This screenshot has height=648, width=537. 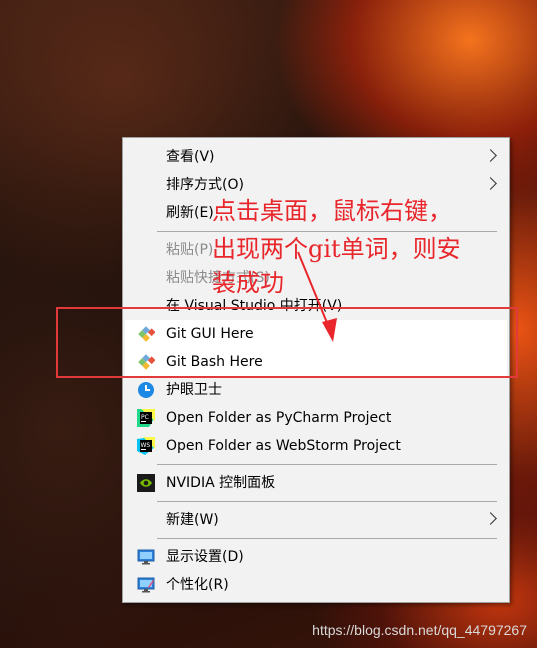 I want to click on annotation-arrow, so click(x=317, y=296).